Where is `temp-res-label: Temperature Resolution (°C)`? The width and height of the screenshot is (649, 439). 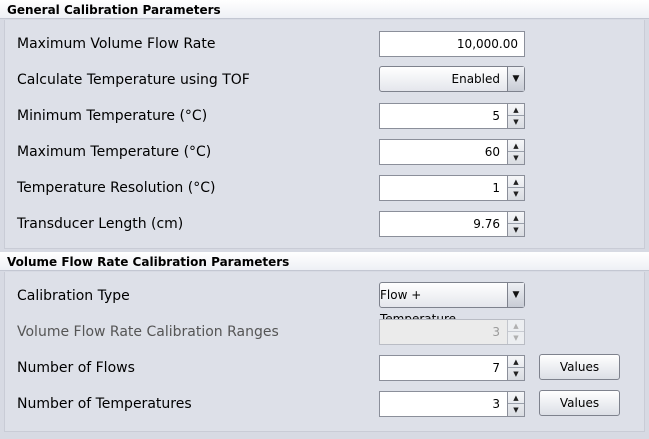
temp-res-label: Temperature Resolution (°C) is located at coordinates (116, 188).